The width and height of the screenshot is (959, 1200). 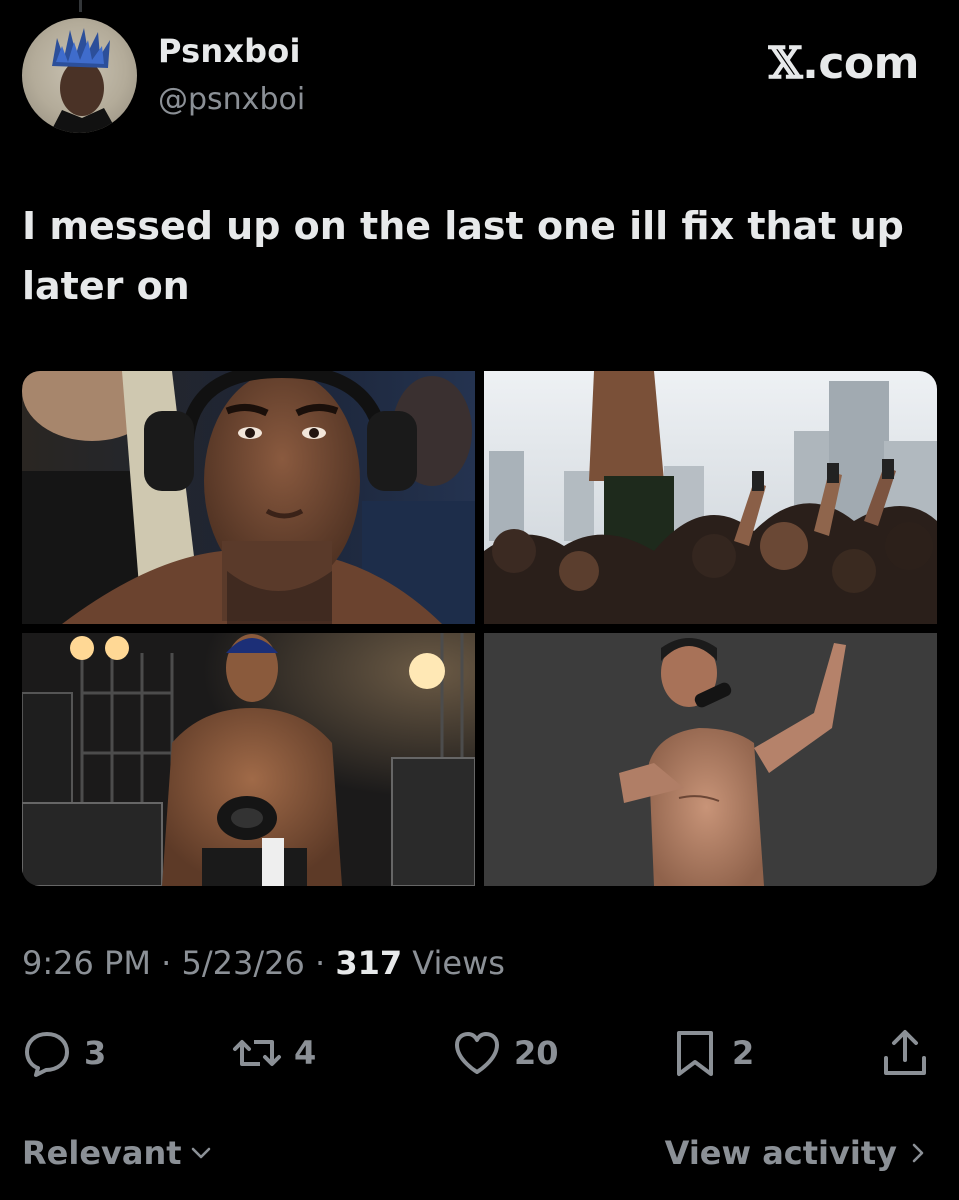 What do you see at coordinates (86, 963) in the screenshot?
I see `tweet-time: 9:26 PM` at bounding box center [86, 963].